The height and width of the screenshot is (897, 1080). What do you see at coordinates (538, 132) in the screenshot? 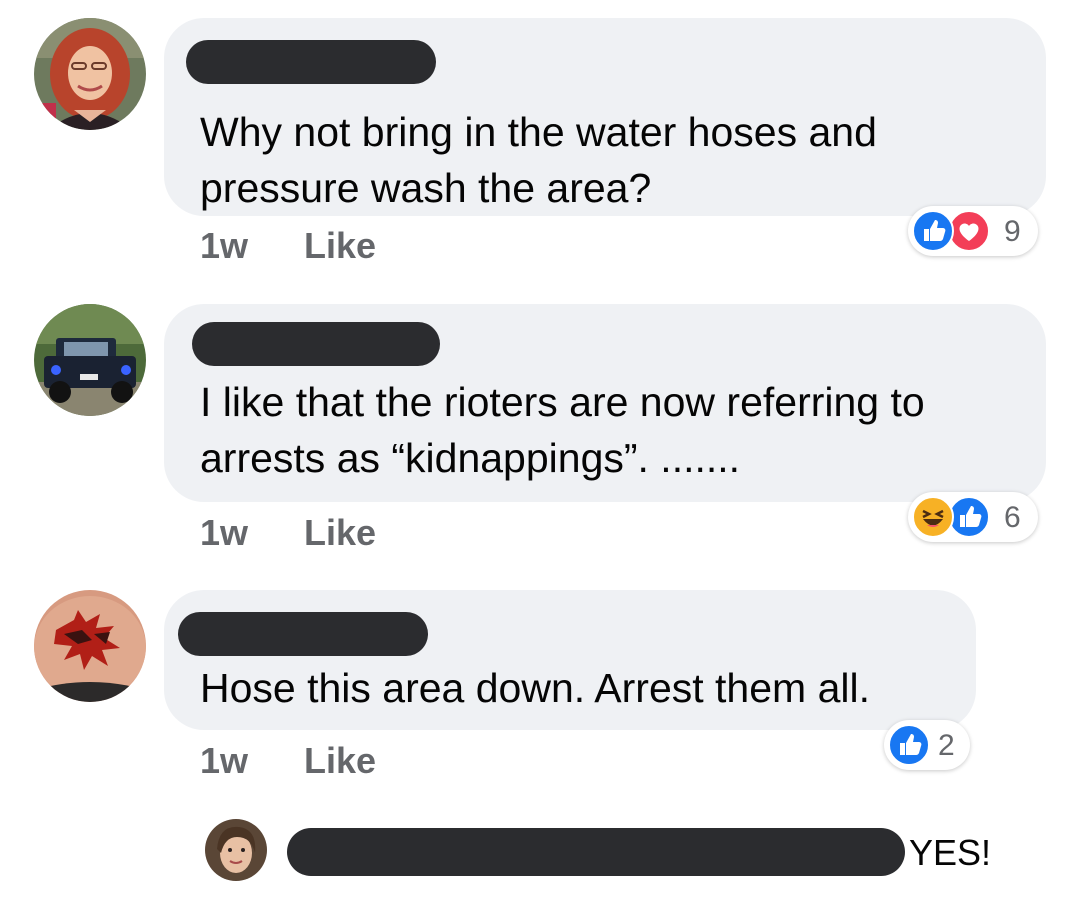
I see `comment-text-line: Why not bring in the water hoses and` at bounding box center [538, 132].